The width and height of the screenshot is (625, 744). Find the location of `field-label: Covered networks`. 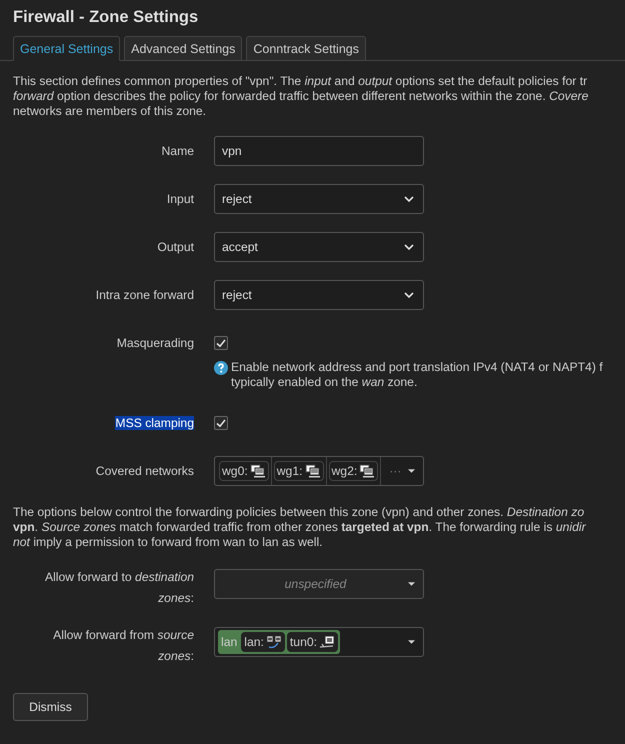

field-label: Covered networks is located at coordinates (145, 471).